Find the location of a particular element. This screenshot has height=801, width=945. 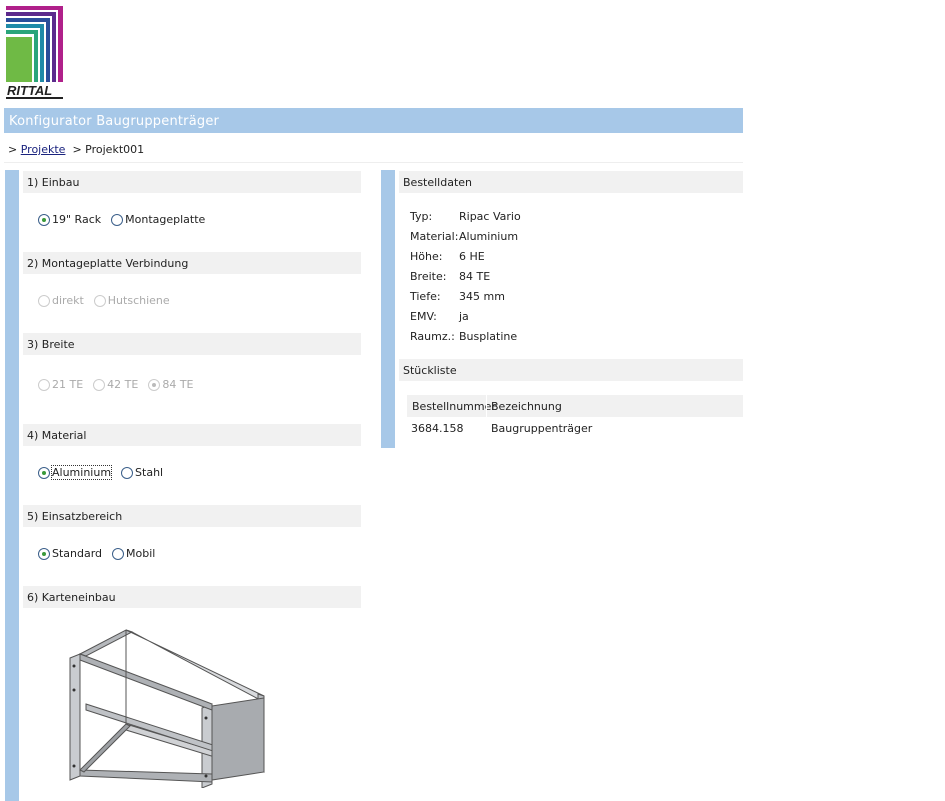

order-detail-row: Typ: Ripac Vario is located at coordinates (465, 216).